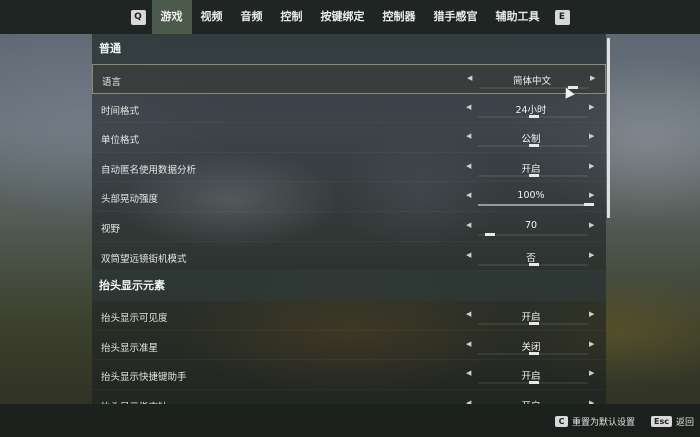  What do you see at coordinates (130, 200) in the screenshot?
I see `setting-label: 头部晃动强度` at bounding box center [130, 200].